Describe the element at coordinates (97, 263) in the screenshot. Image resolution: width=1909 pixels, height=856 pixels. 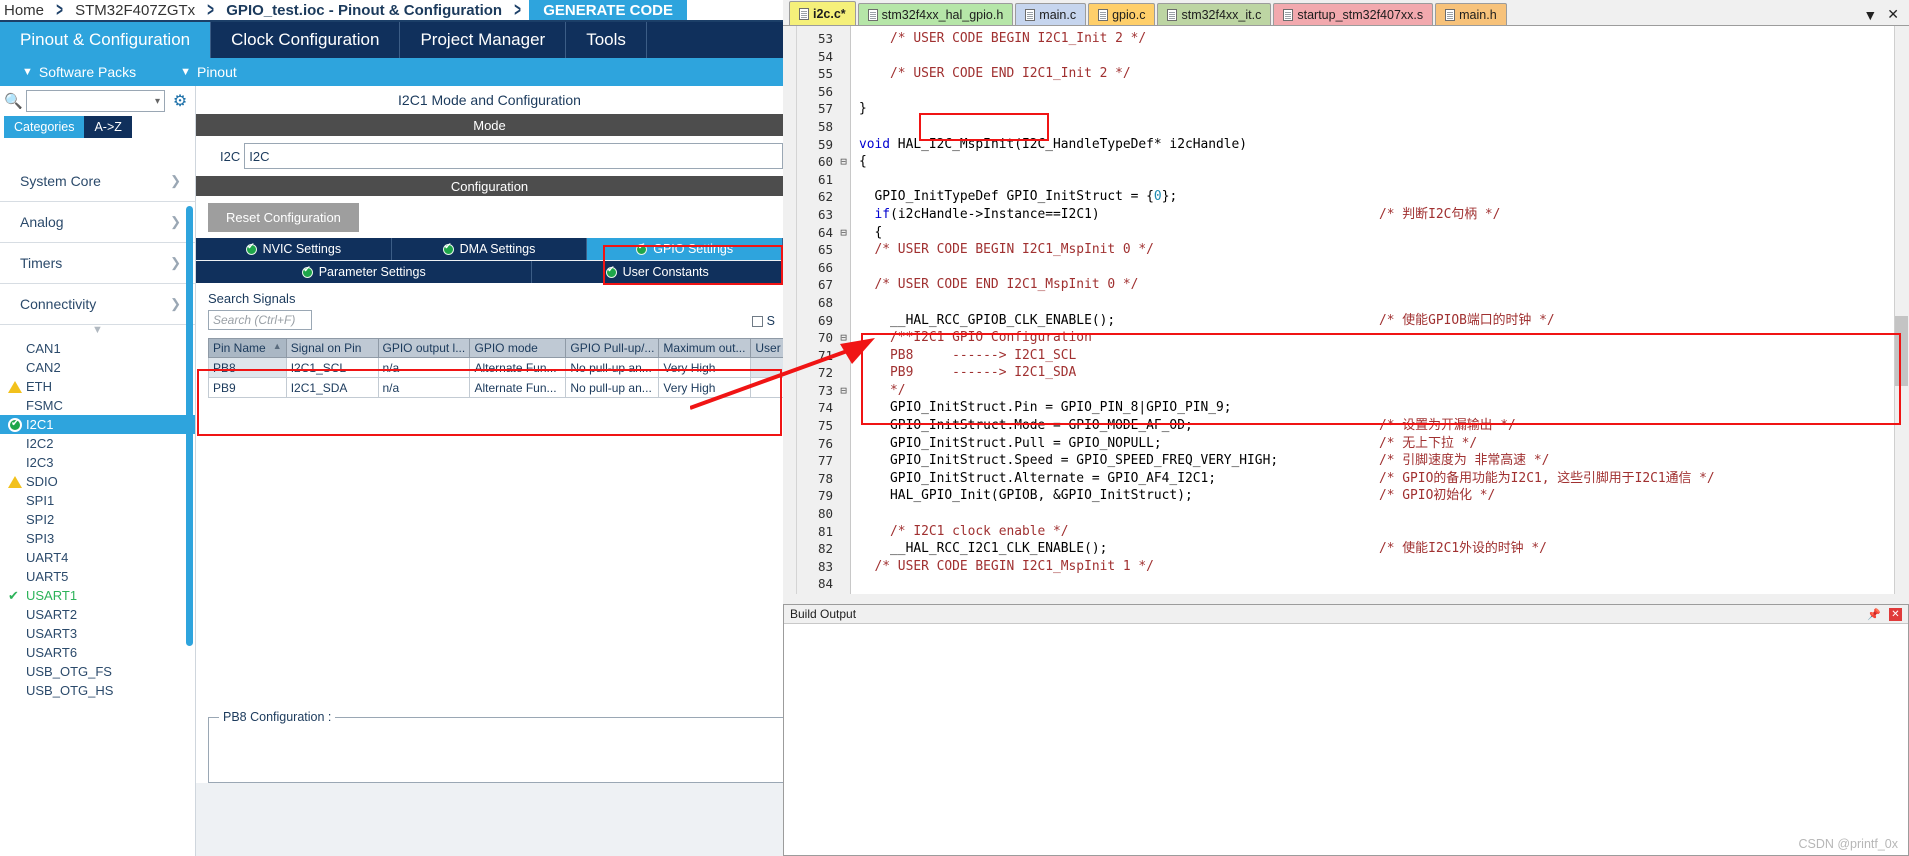
I see `category-timers: Timers ❯` at that location.